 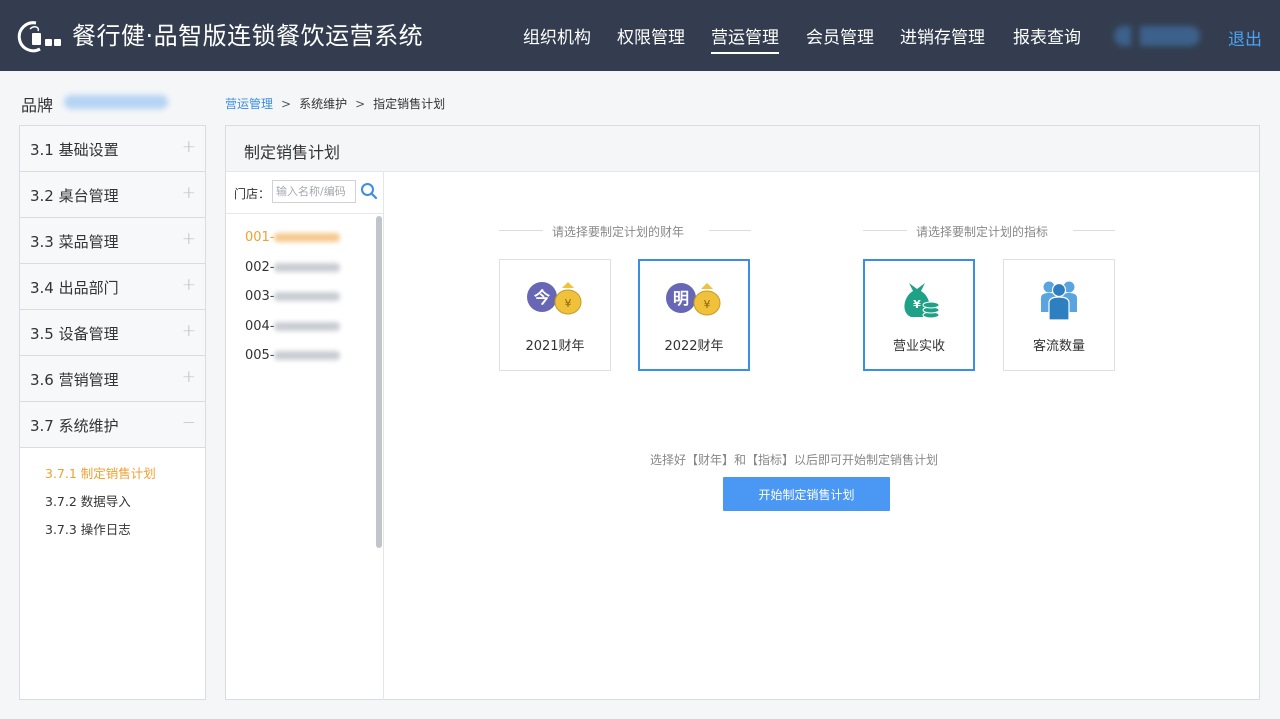 What do you see at coordinates (260, 355) in the screenshot?
I see `store-code: 005-` at bounding box center [260, 355].